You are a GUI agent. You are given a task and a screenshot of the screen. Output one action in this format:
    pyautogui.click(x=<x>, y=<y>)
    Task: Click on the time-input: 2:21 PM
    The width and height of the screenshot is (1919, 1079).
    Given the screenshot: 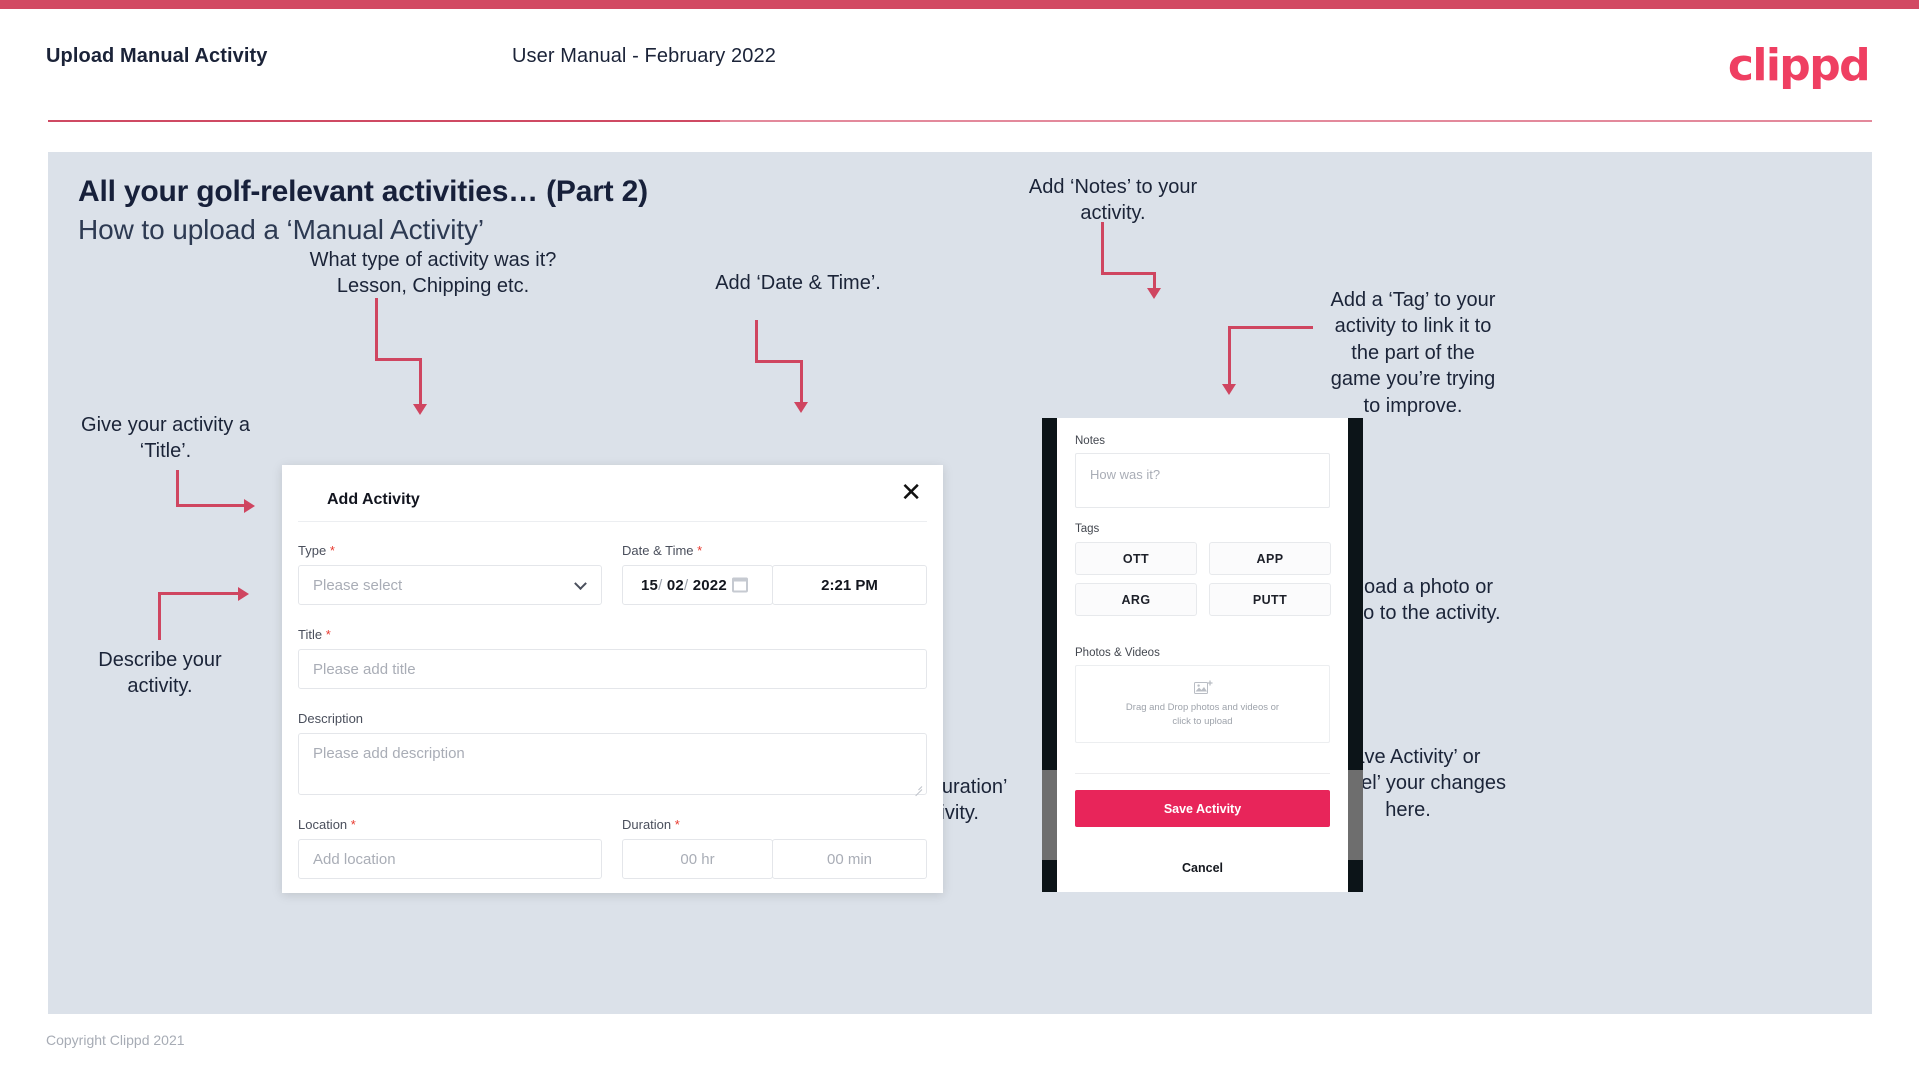 What is the action you would take?
    pyautogui.click(x=849, y=585)
    